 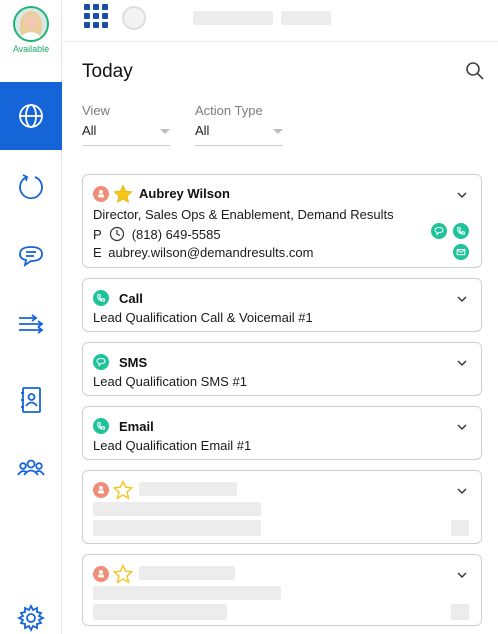 I want to click on nav-sequences, so click(x=31, y=324).